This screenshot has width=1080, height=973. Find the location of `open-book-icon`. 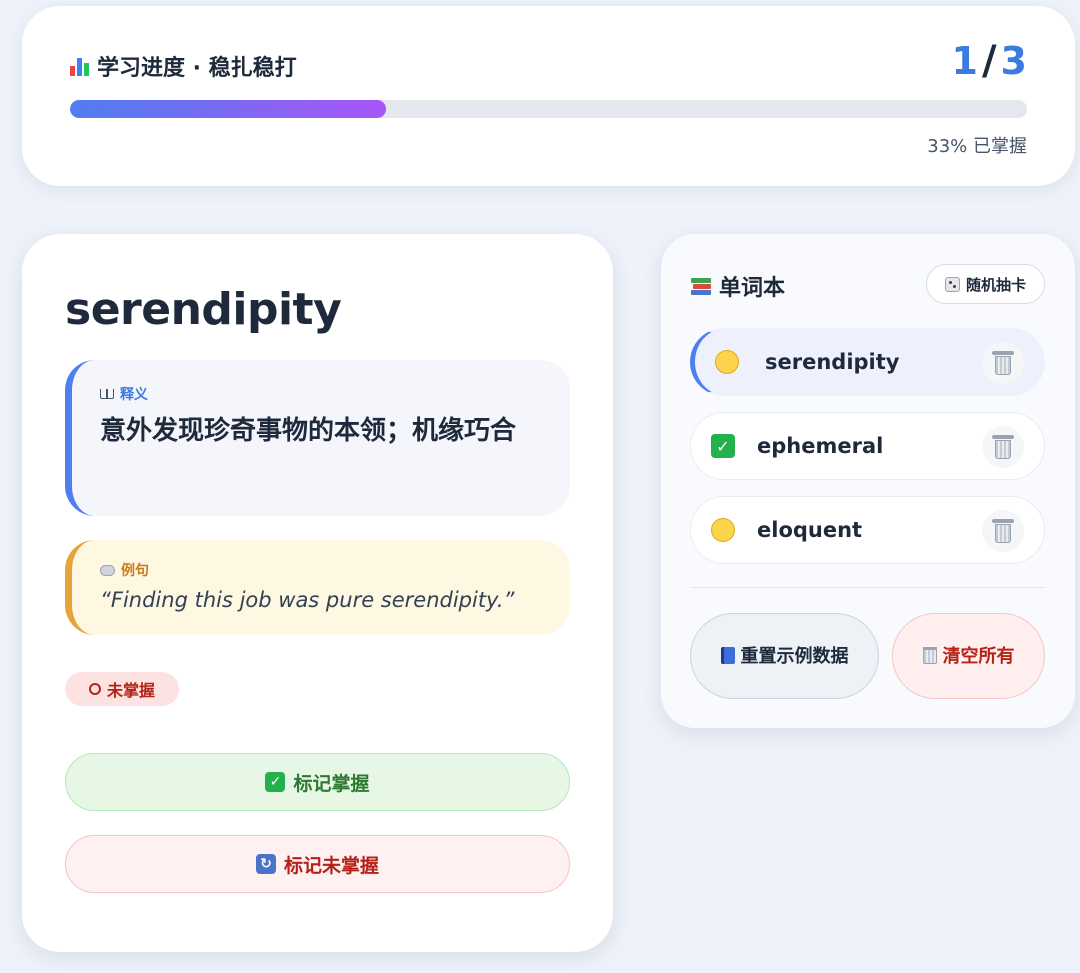

open-book-icon is located at coordinates (107, 394).